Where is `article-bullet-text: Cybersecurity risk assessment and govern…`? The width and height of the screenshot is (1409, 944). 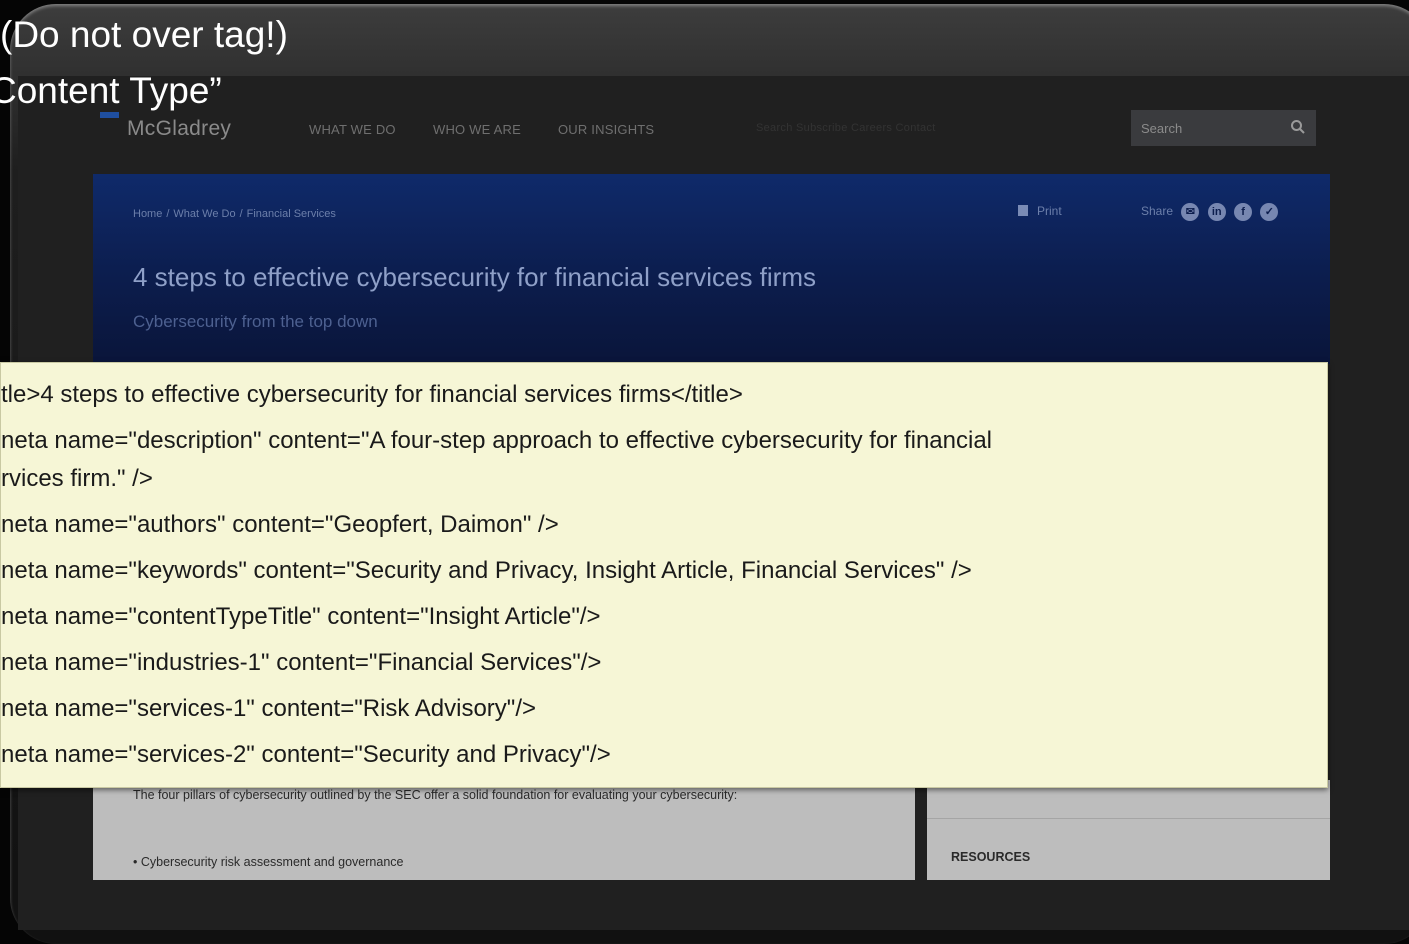 article-bullet-text: Cybersecurity risk assessment and govern… is located at coordinates (272, 862).